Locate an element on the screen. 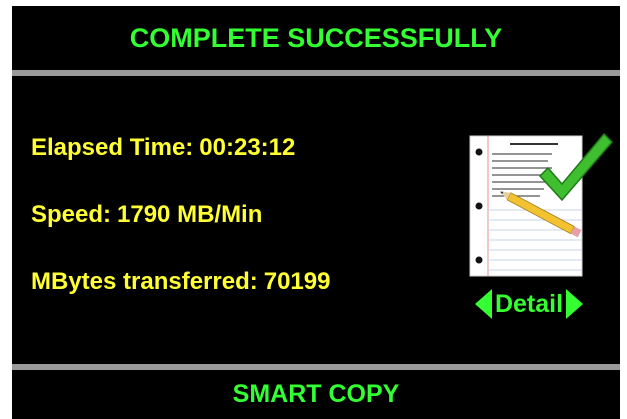 The height and width of the screenshot is (419, 627). speed-value: 1790 MB/Min is located at coordinates (190, 214).